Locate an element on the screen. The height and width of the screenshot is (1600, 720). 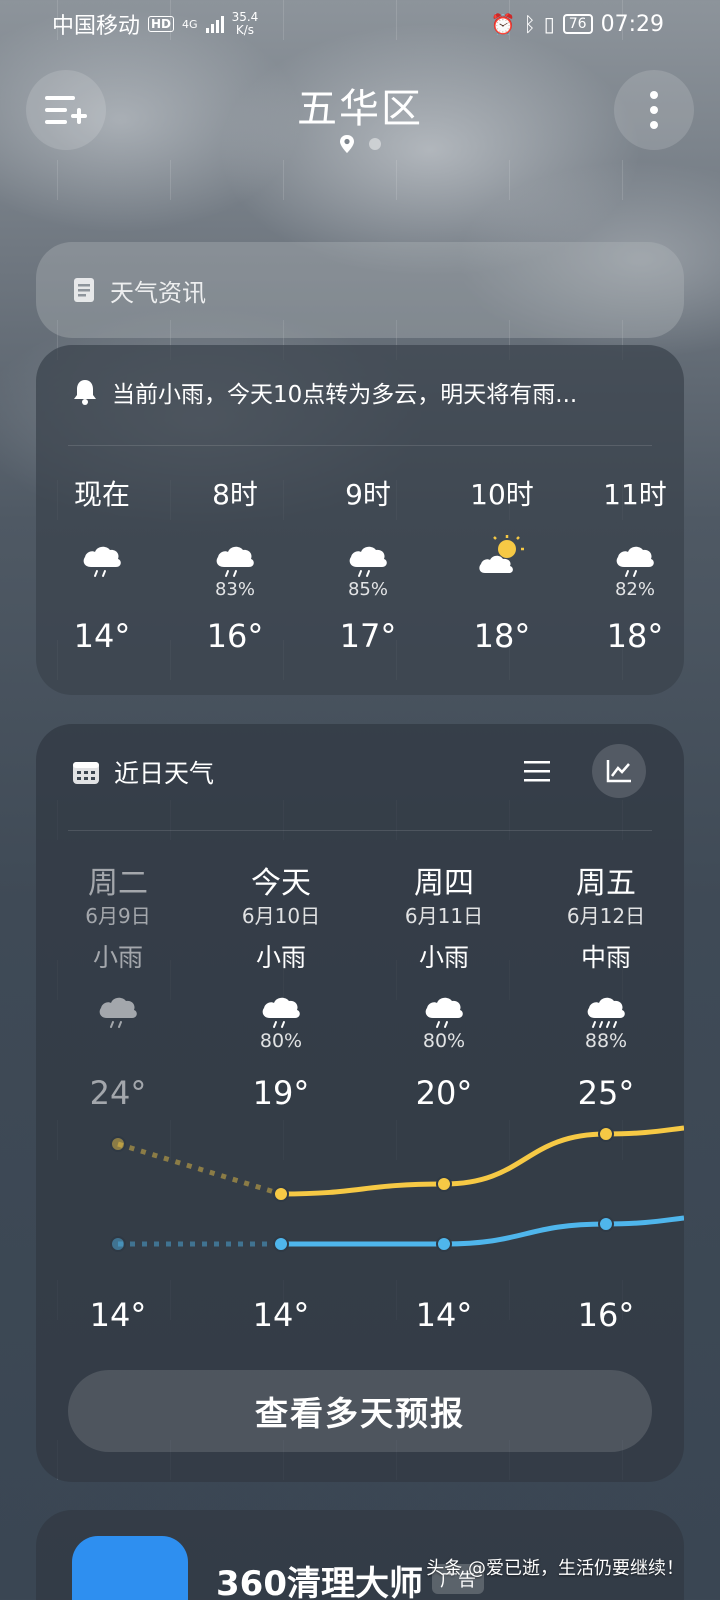
precip-probability: 82% is located at coordinates (634, 589).